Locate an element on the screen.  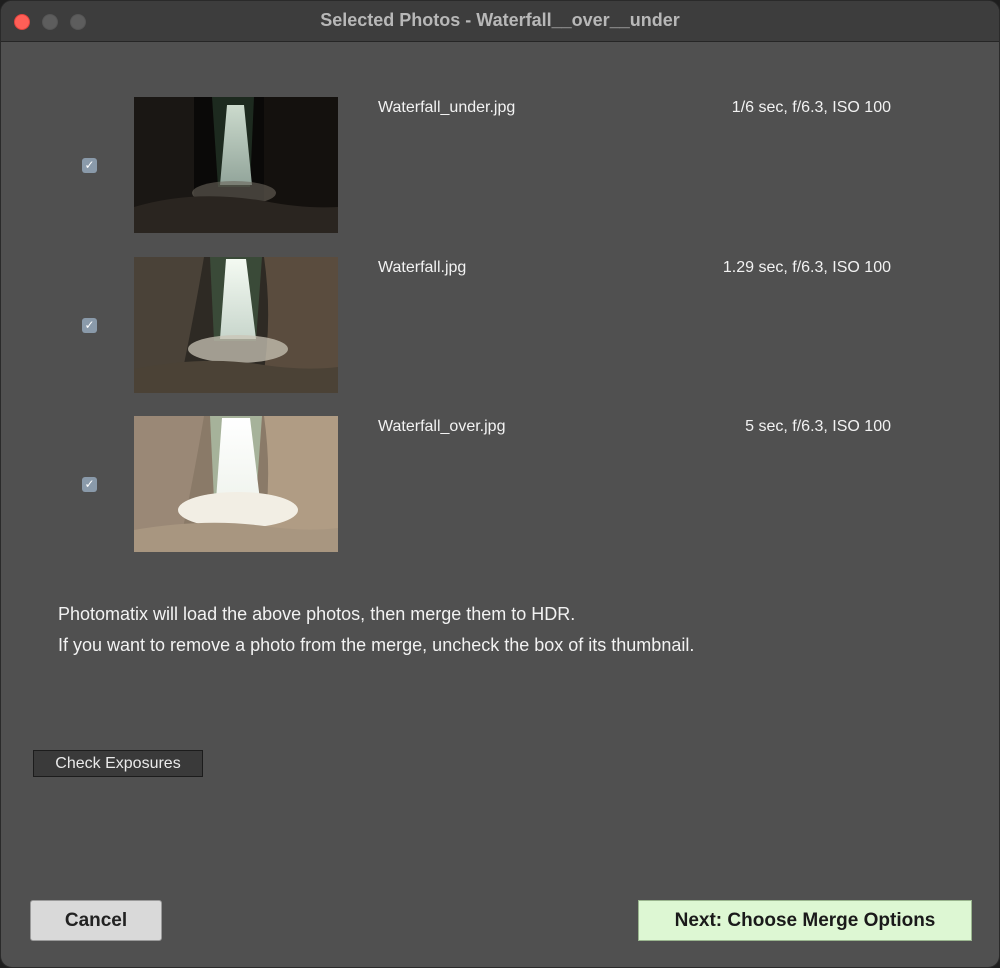
thumbnail-waterfall-under is located at coordinates (236, 165).